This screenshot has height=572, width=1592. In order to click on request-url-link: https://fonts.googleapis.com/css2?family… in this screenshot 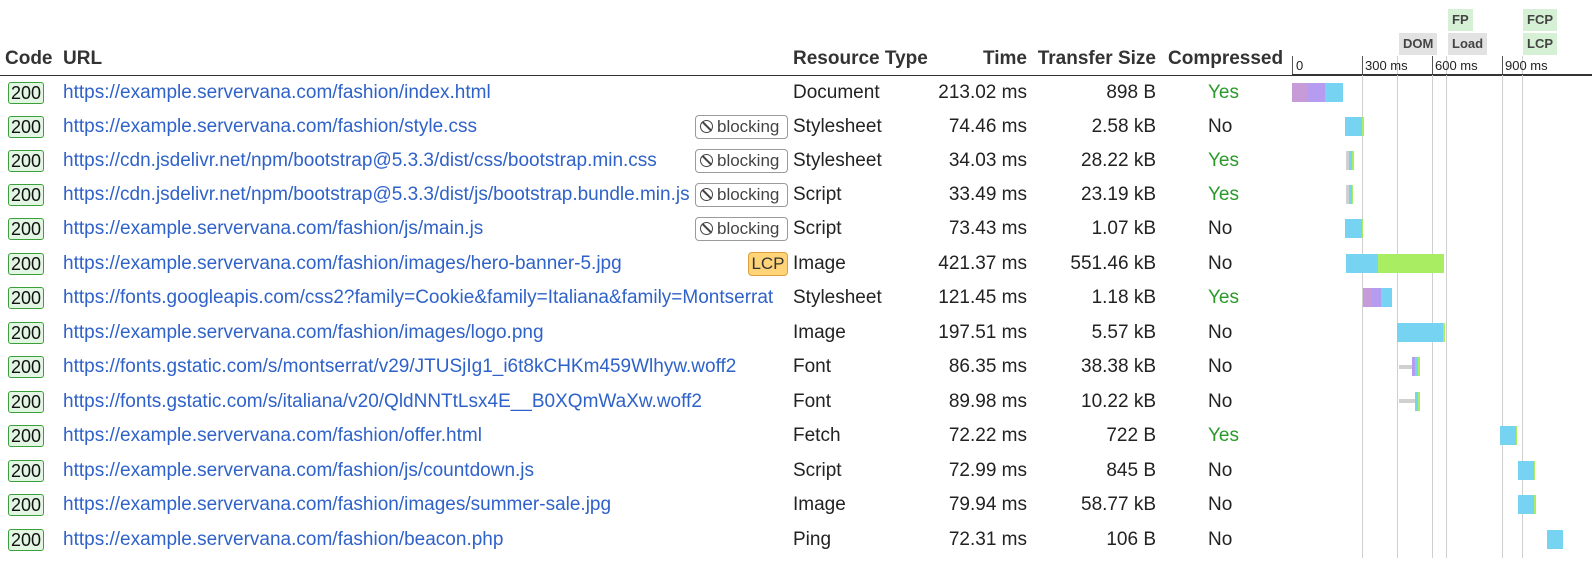, I will do `click(423, 298)`.